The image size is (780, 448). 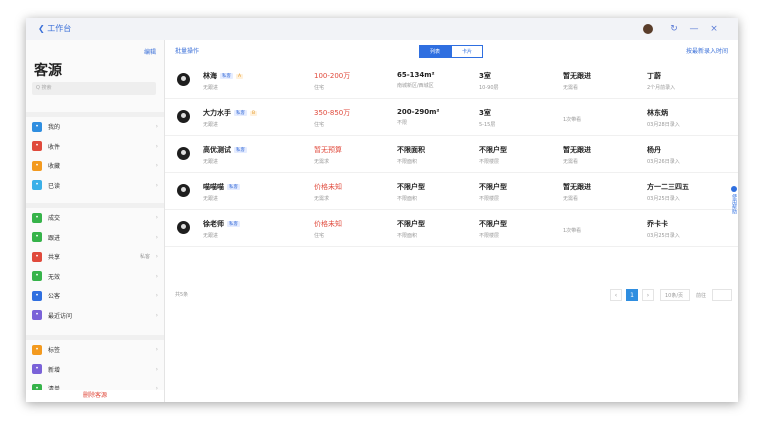 I want to click on sidebar-item: • 公客 ›, so click(x=95, y=296).